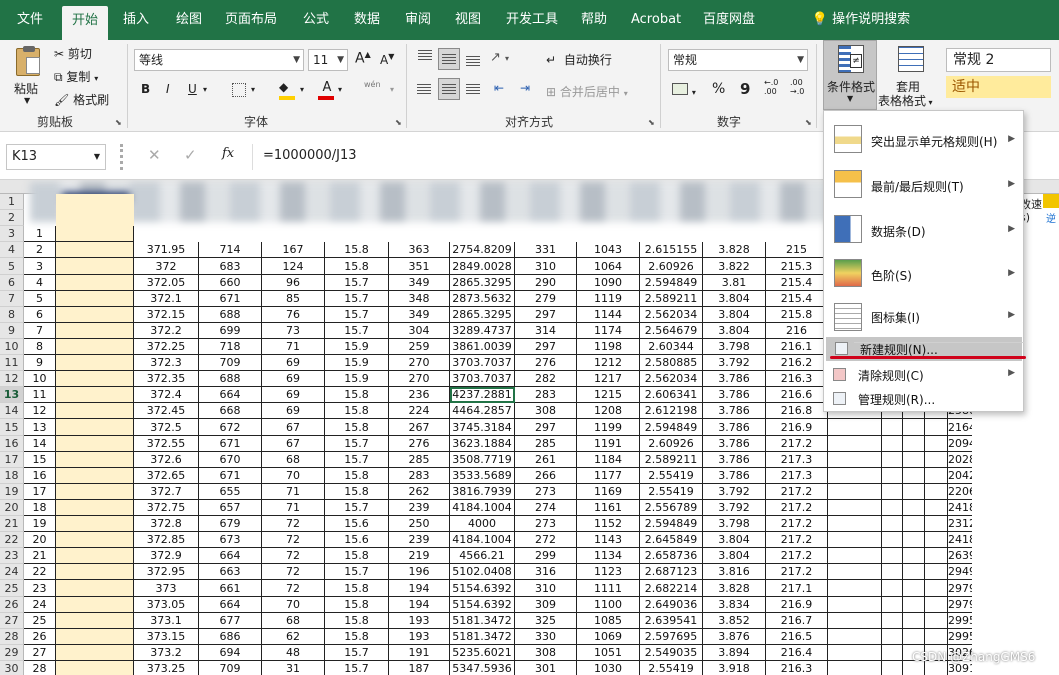  I want to click on table-cell: 2639.43, so click(960, 556).